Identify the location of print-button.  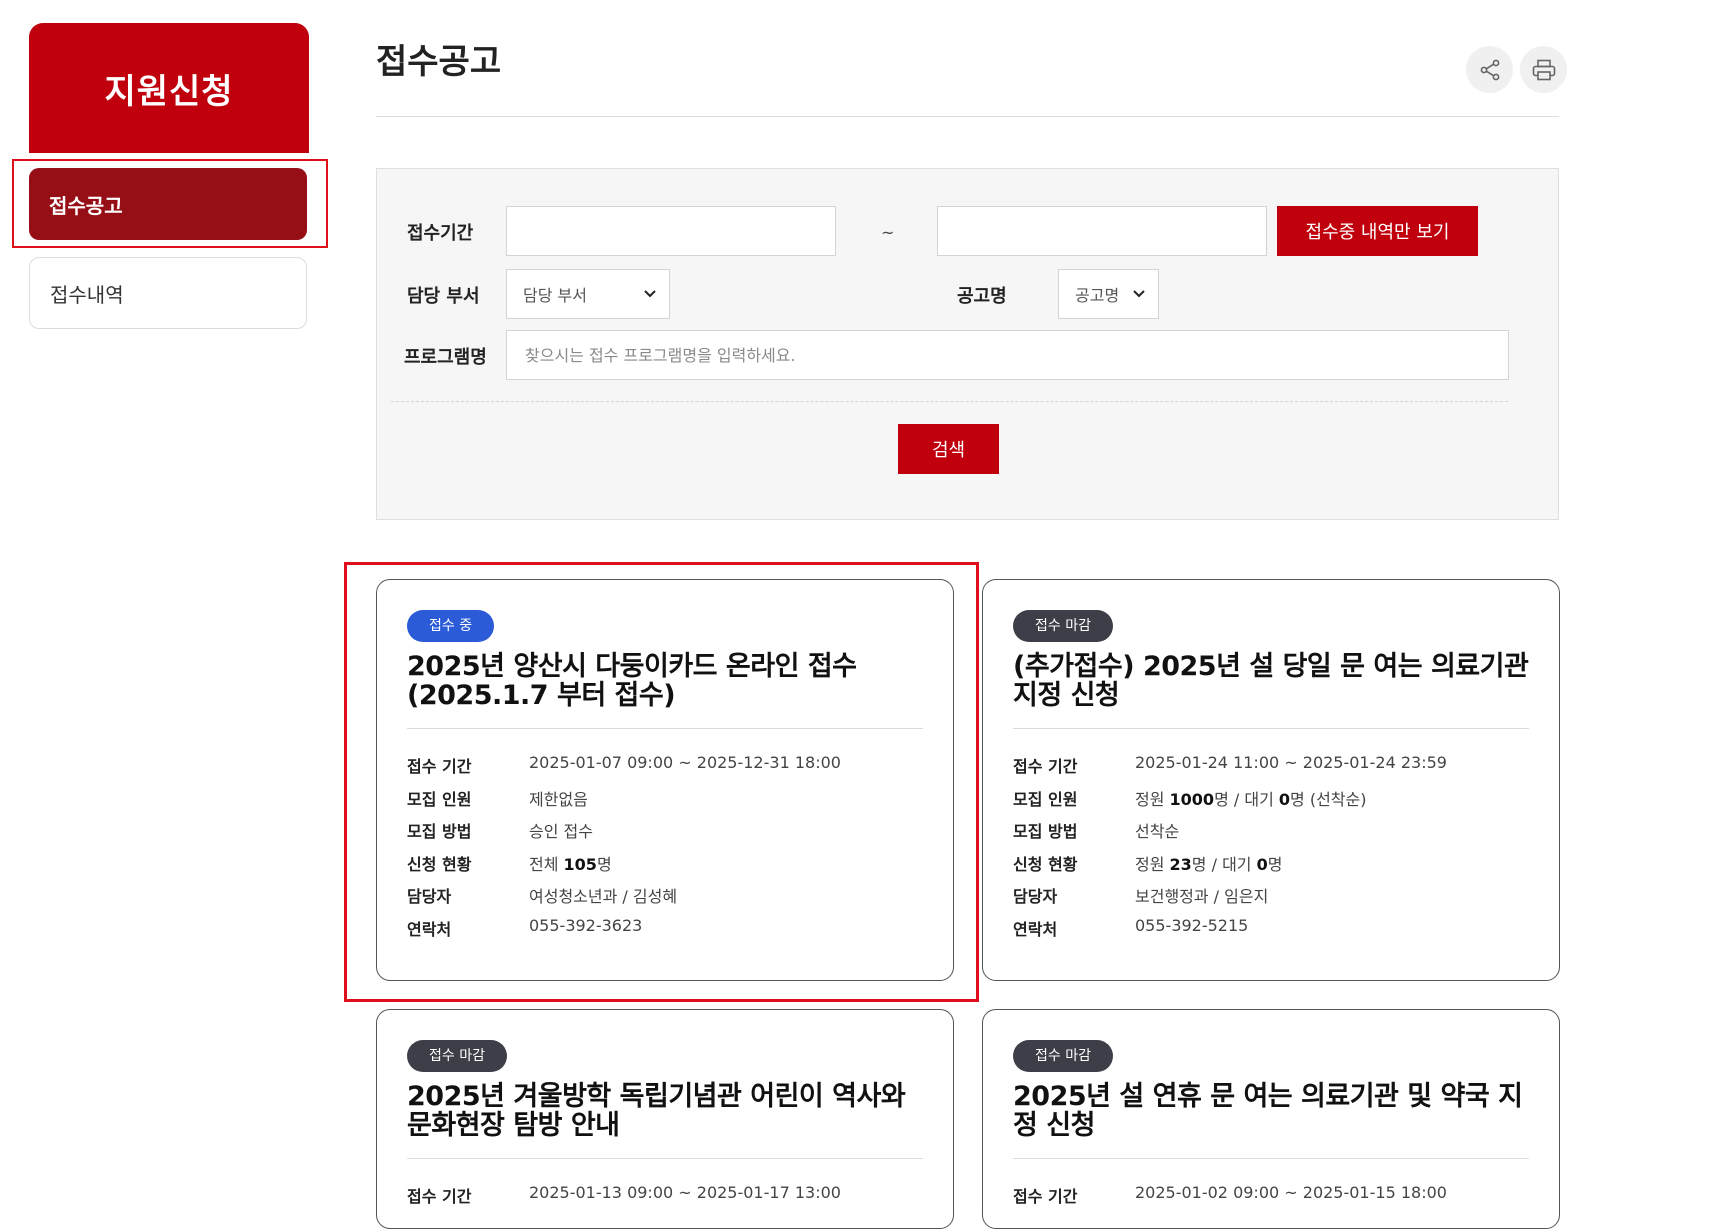
(1543, 69).